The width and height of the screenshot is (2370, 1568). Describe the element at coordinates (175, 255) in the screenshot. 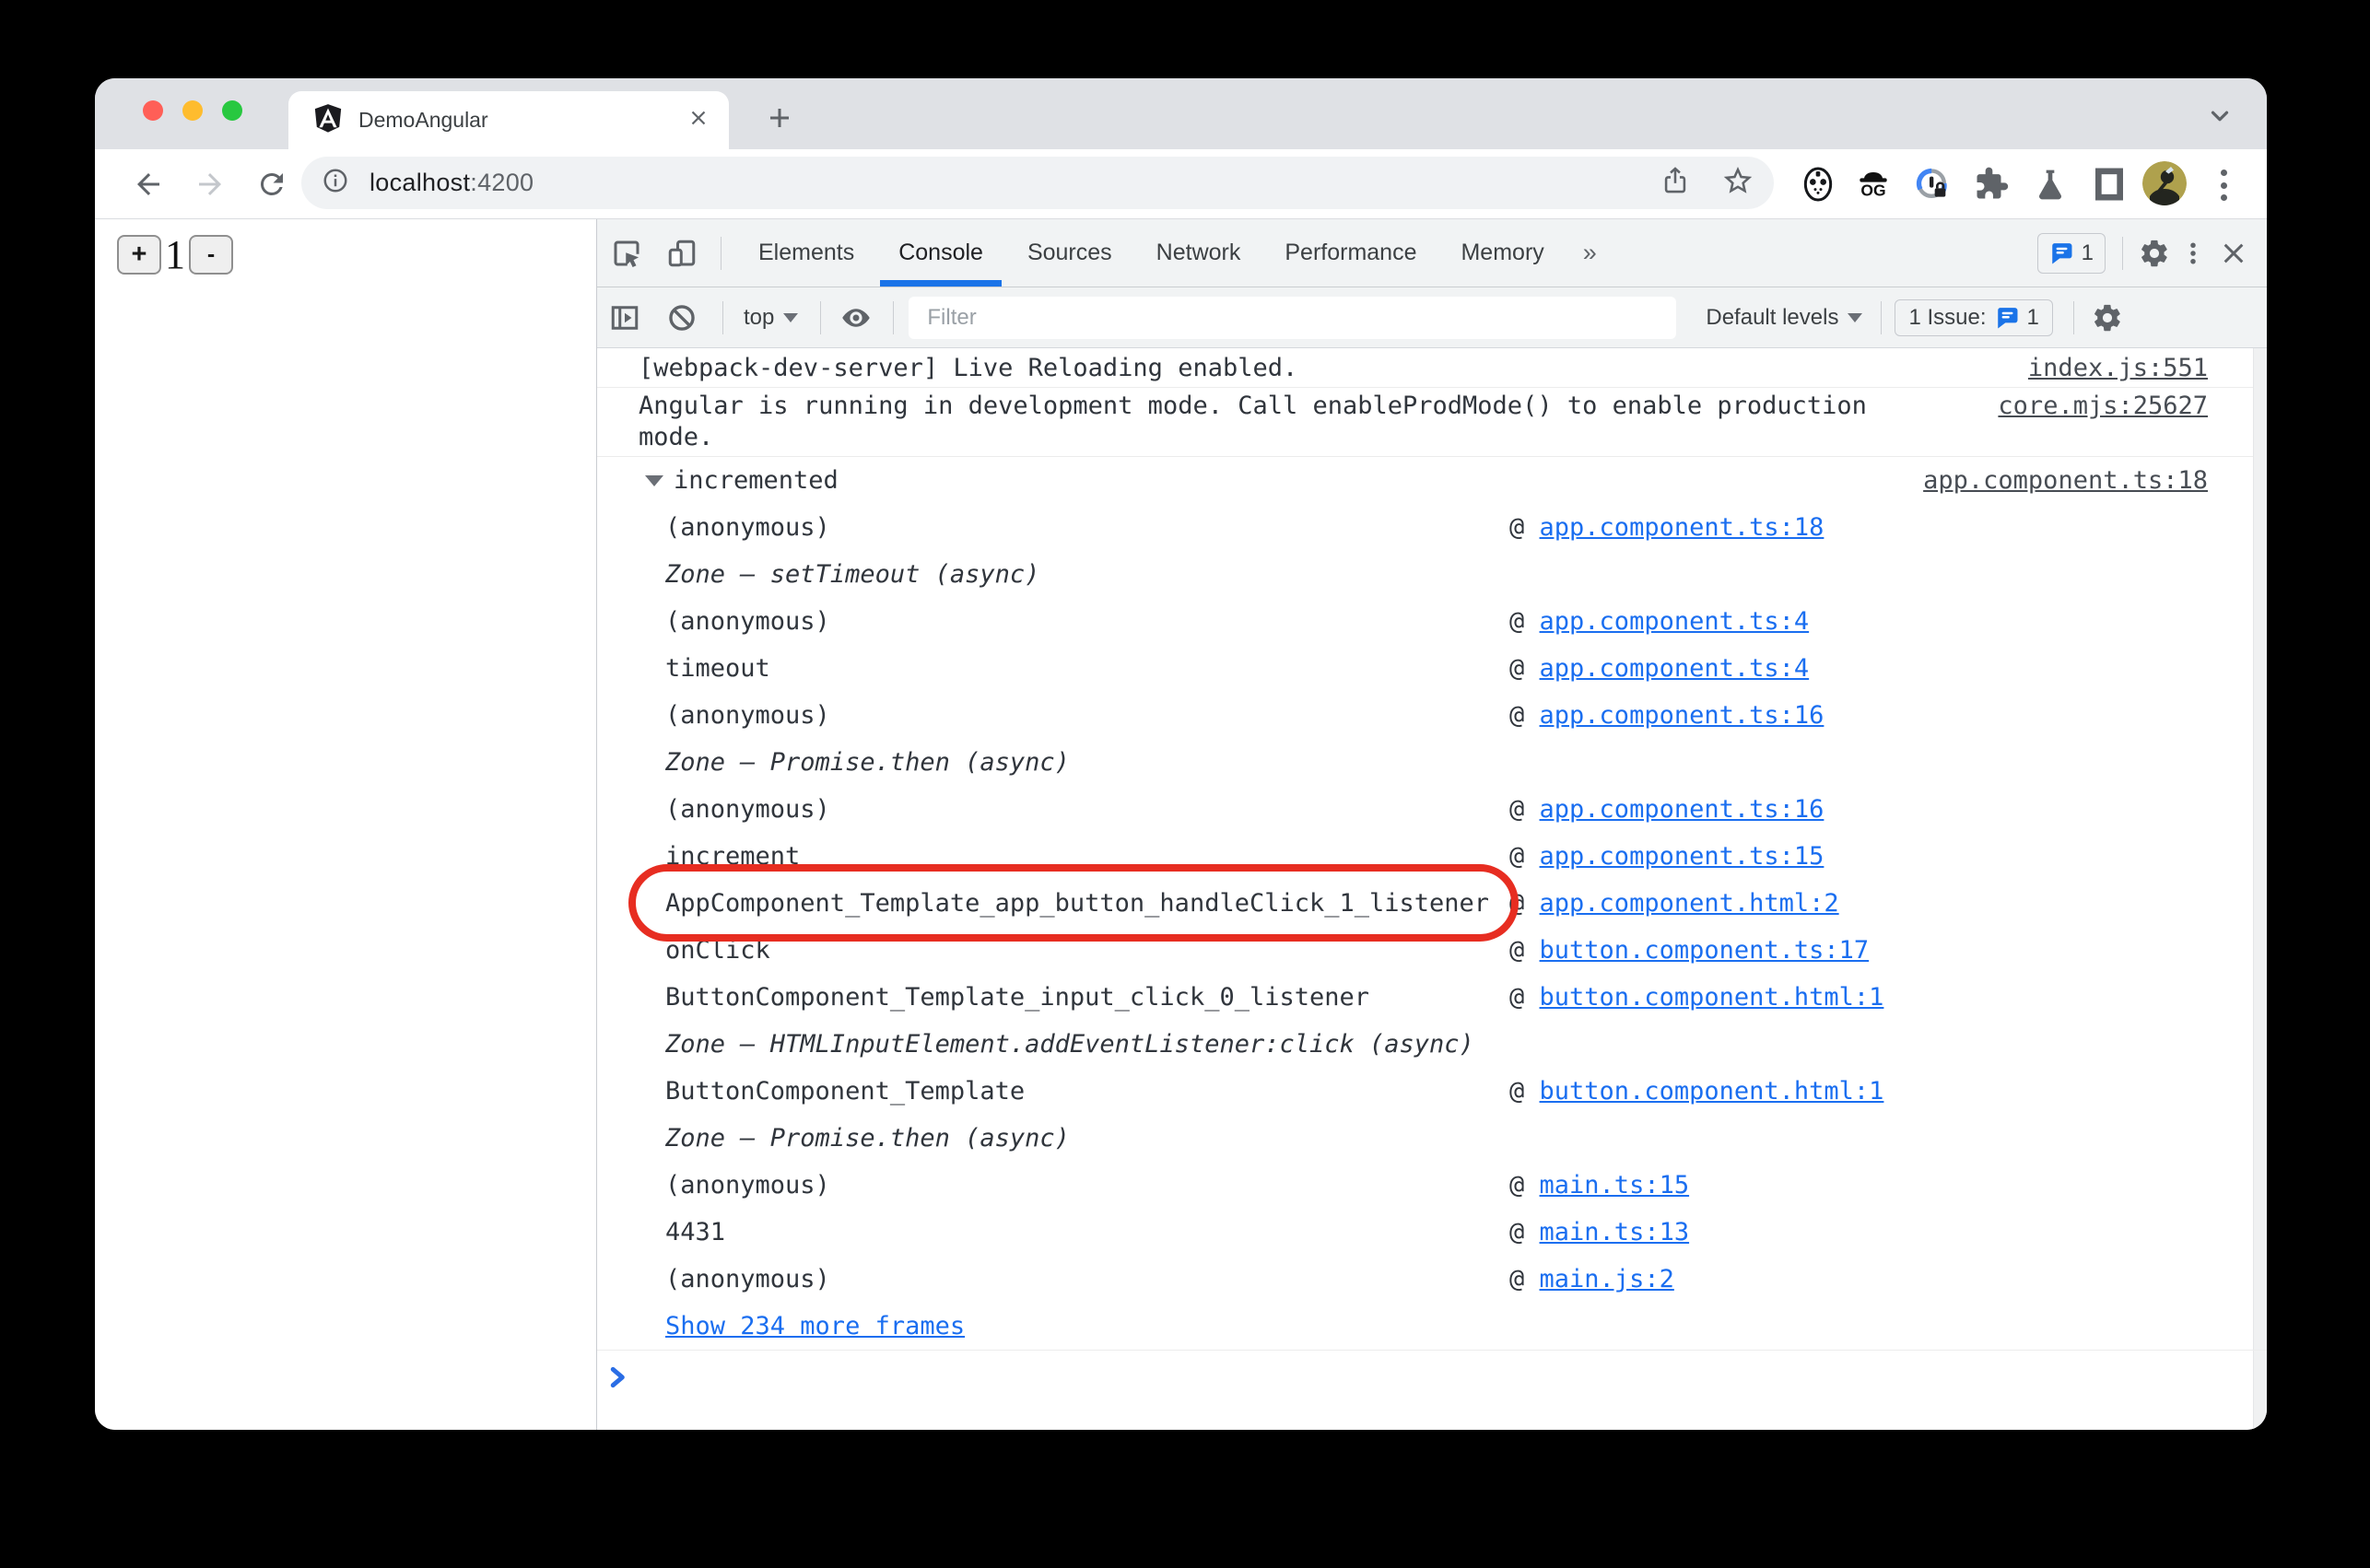

I see `counter-value: 1` at that location.